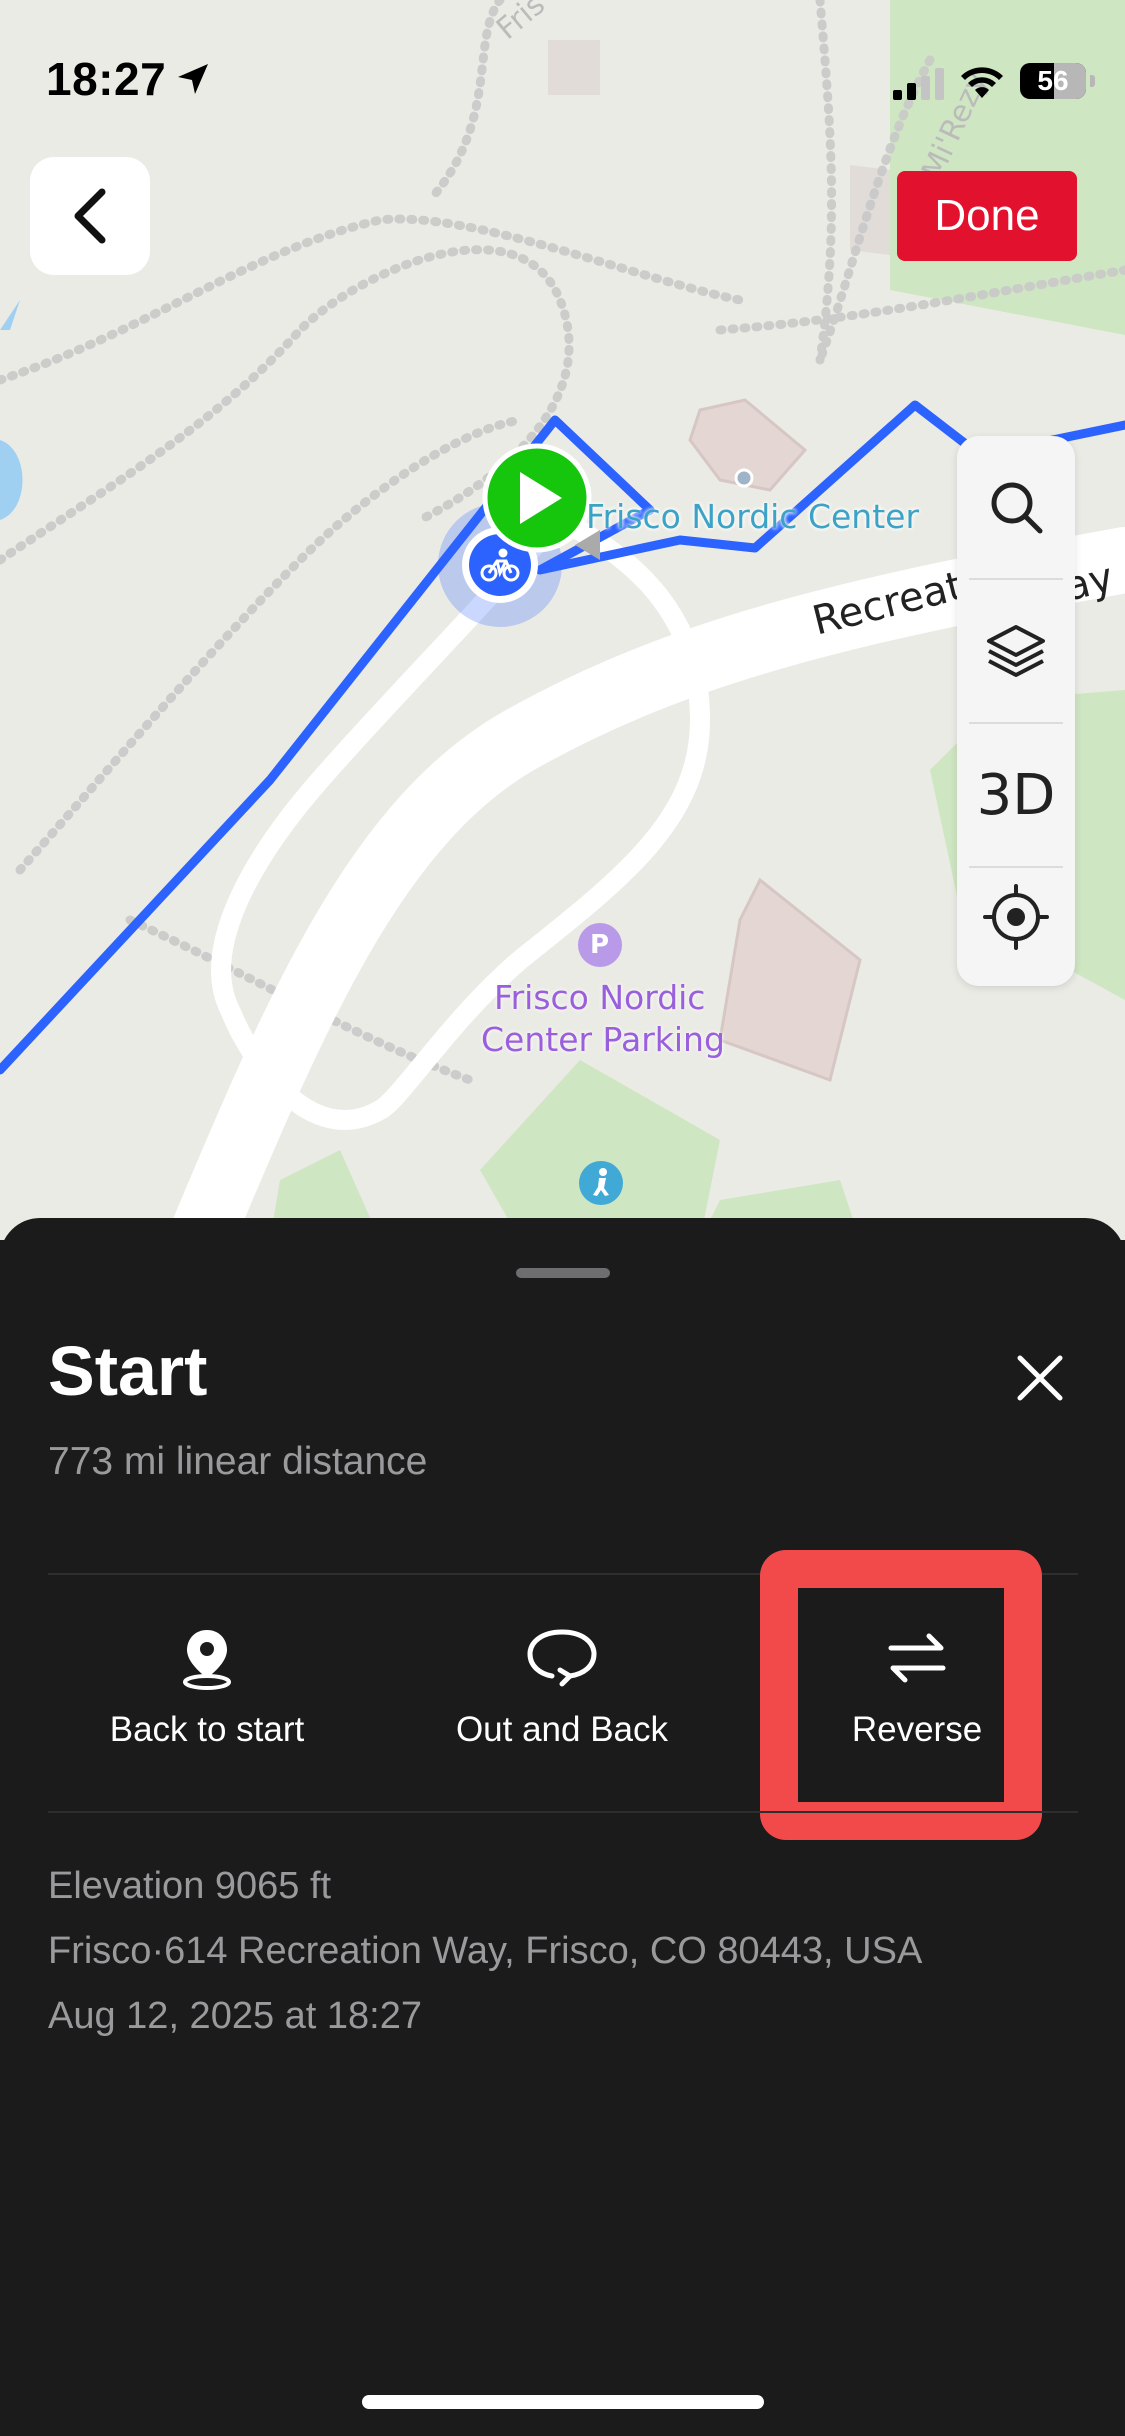  What do you see at coordinates (563, 2402) in the screenshot?
I see `home-indicator` at bounding box center [563, 2402].